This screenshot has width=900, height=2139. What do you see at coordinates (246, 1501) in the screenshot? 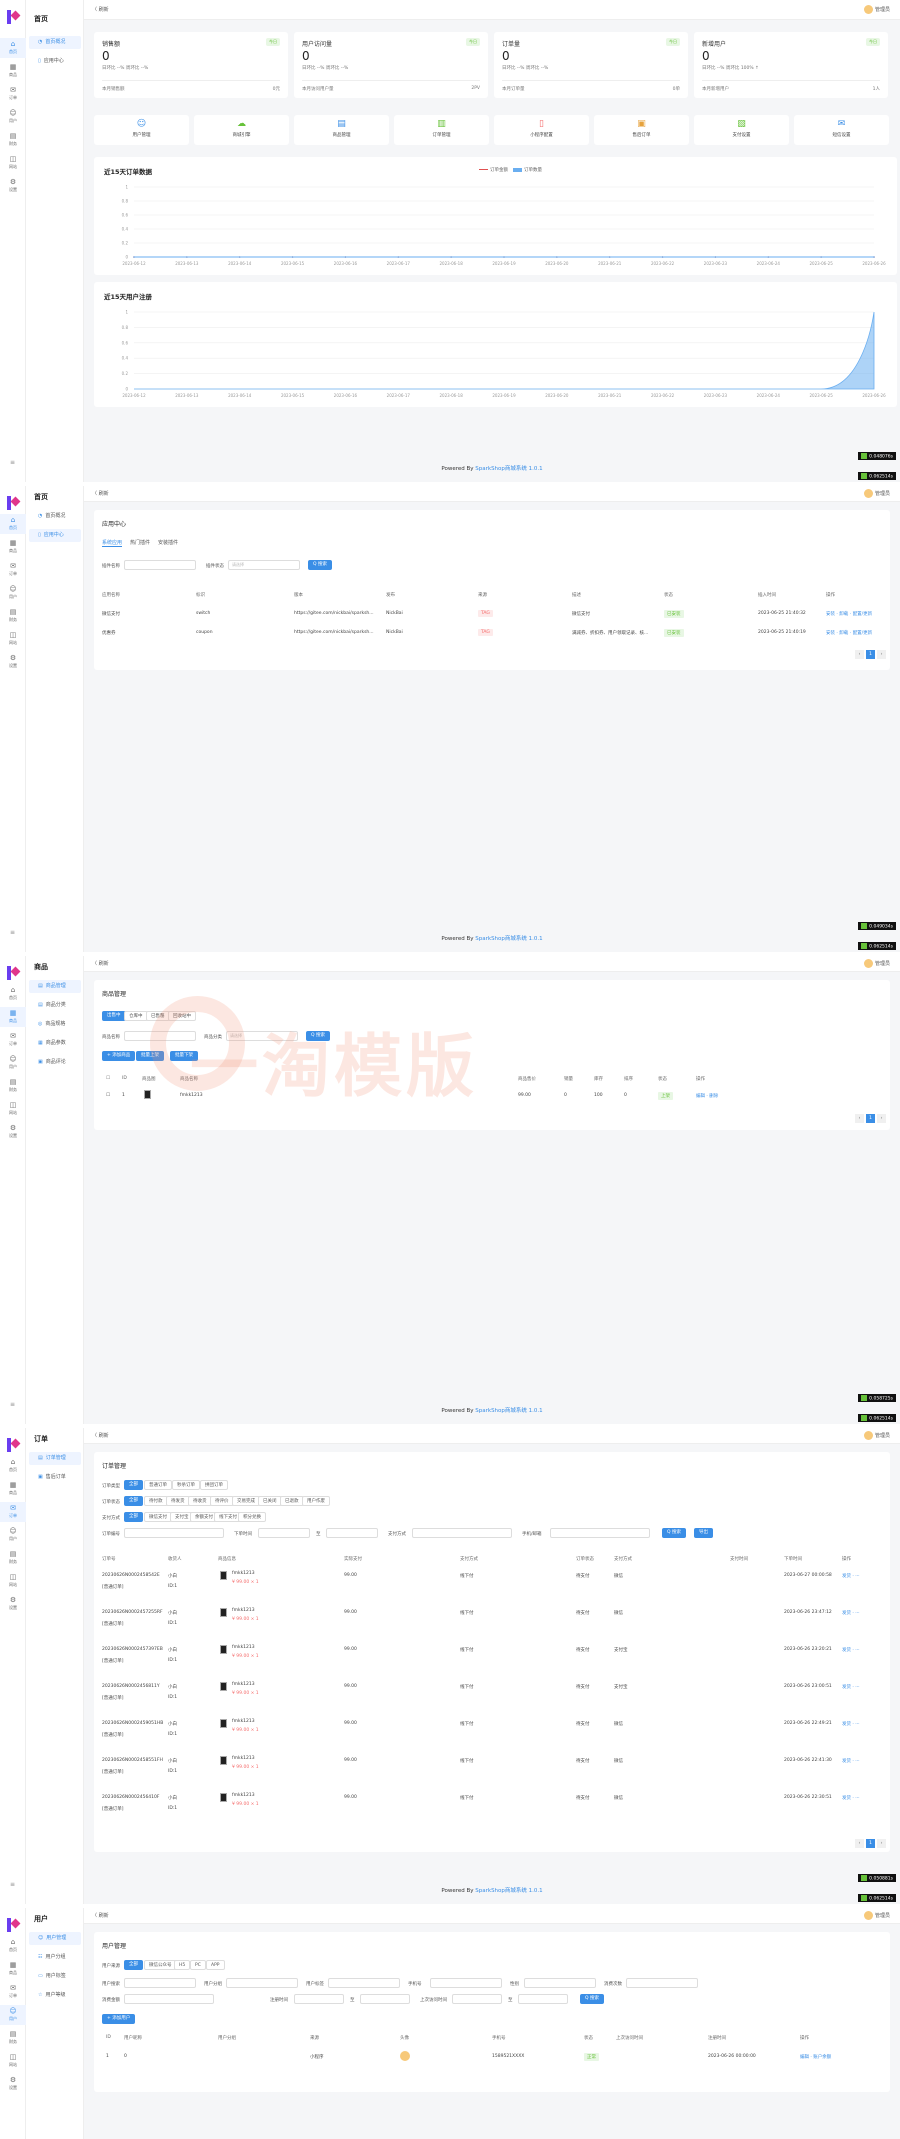
I see `order-status-complete: 交易完成` at bounding box center [246, 1501].